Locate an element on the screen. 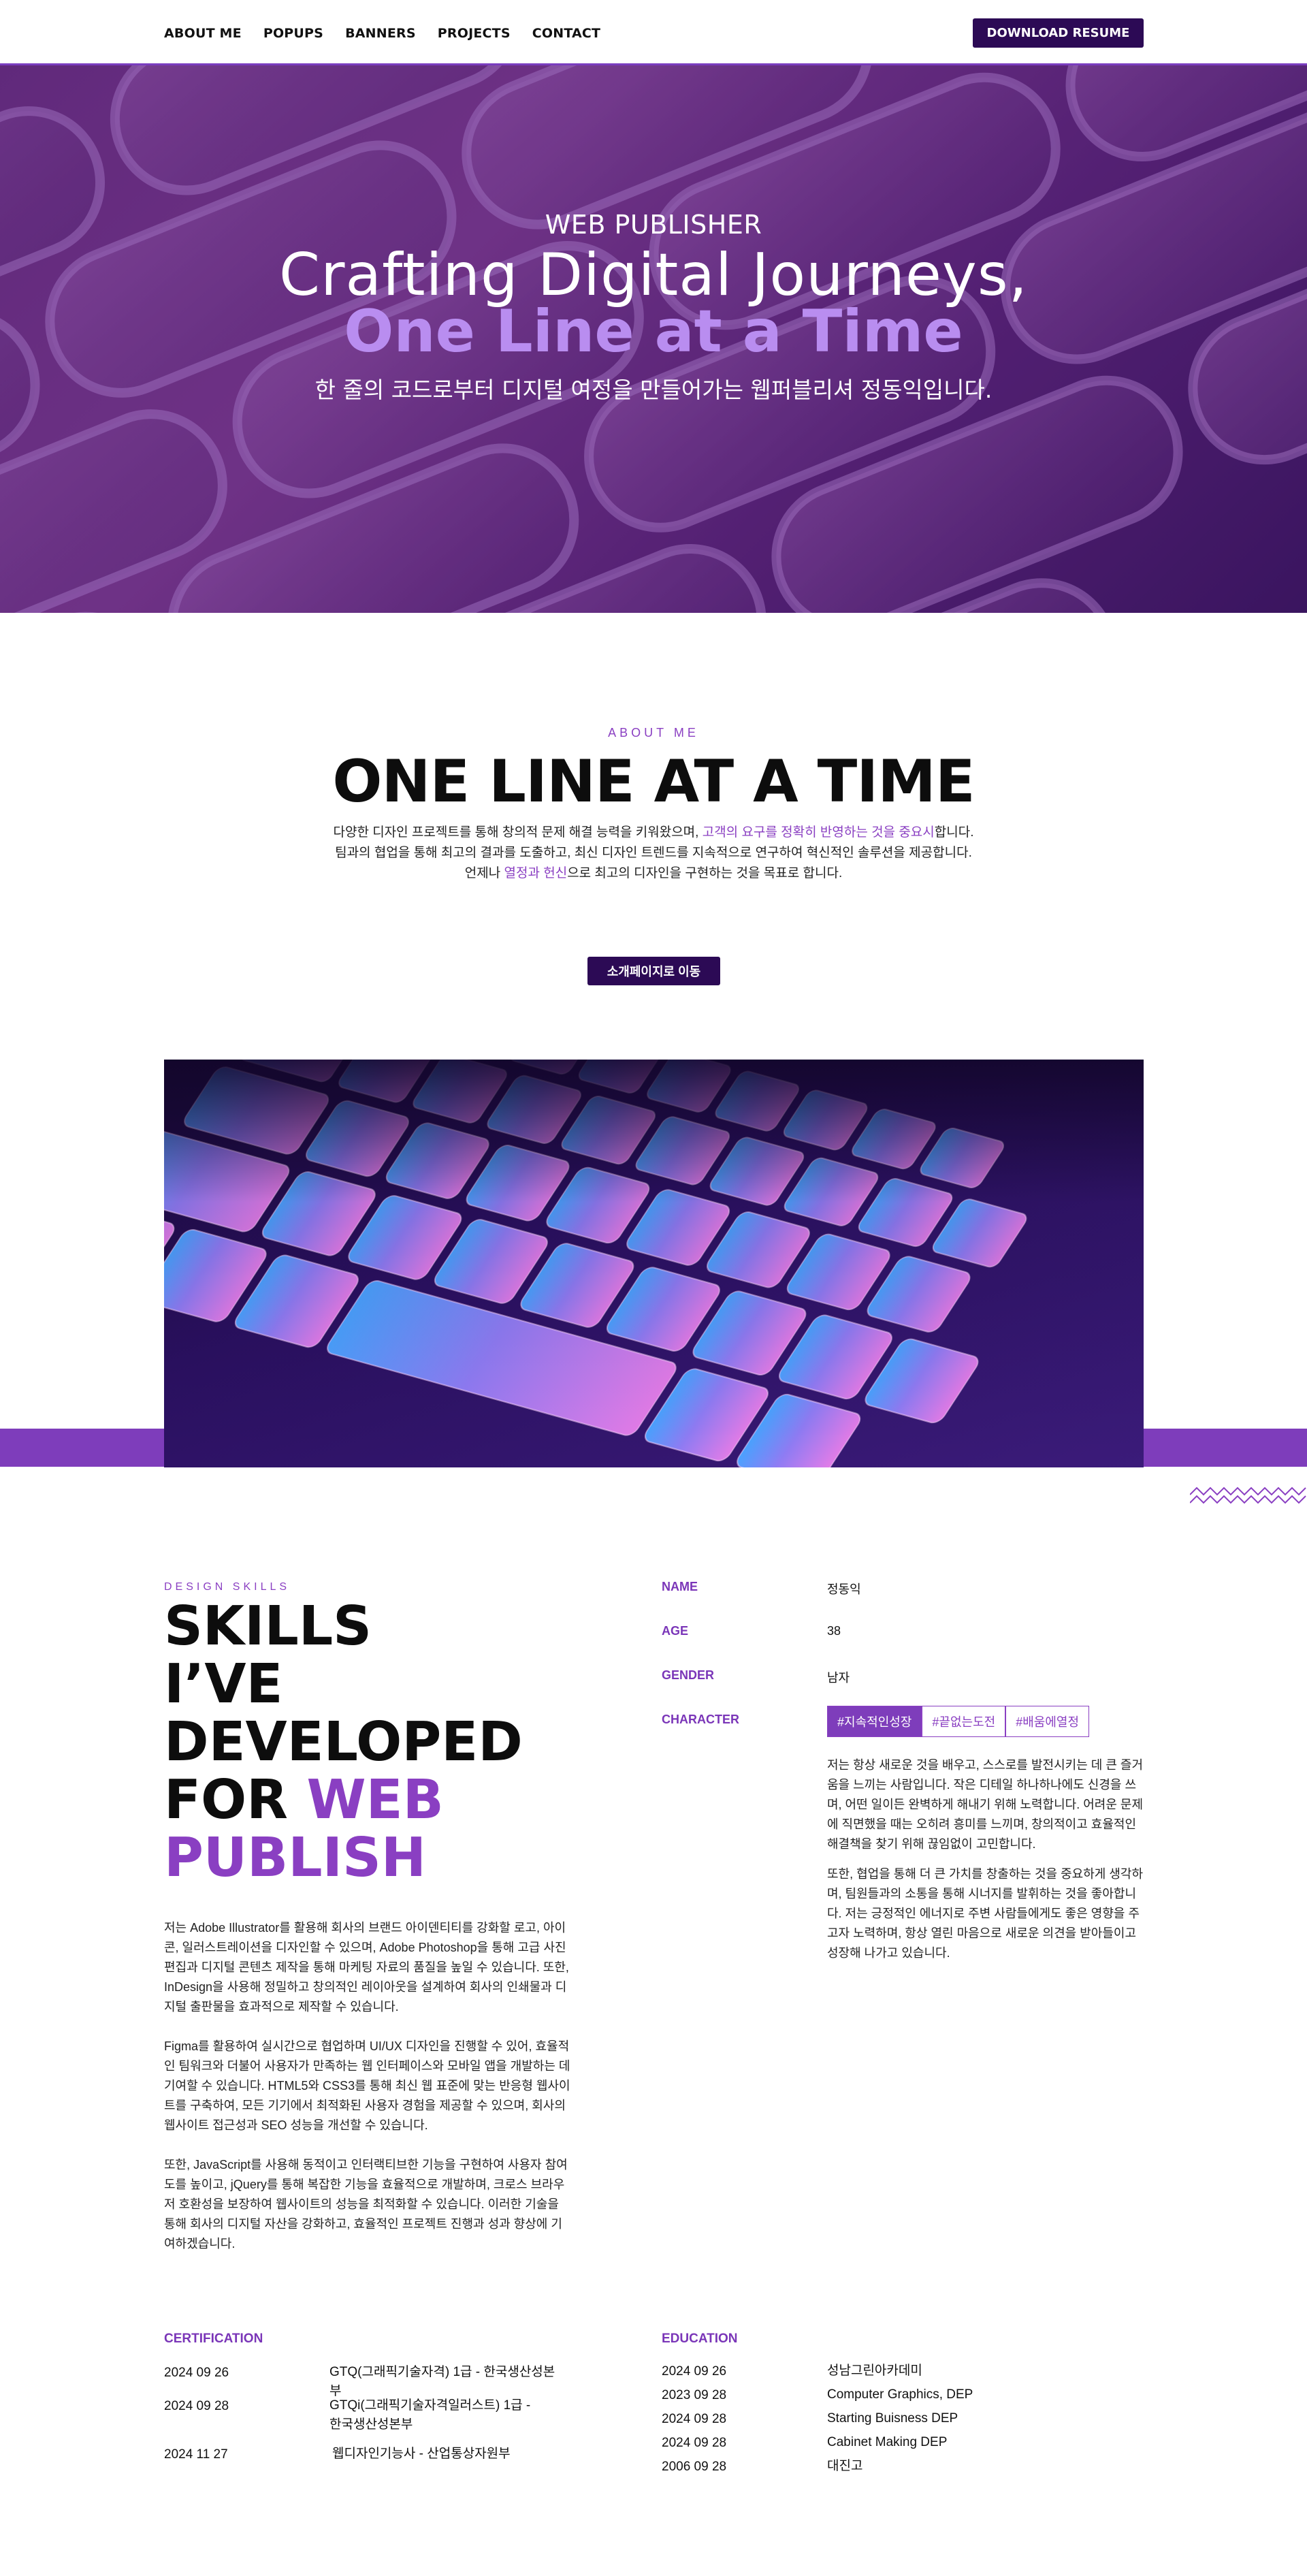 The width and height of the screenshot is (1307, 2576). about-label: ABOUT ME is located at coordinates (654, 733).